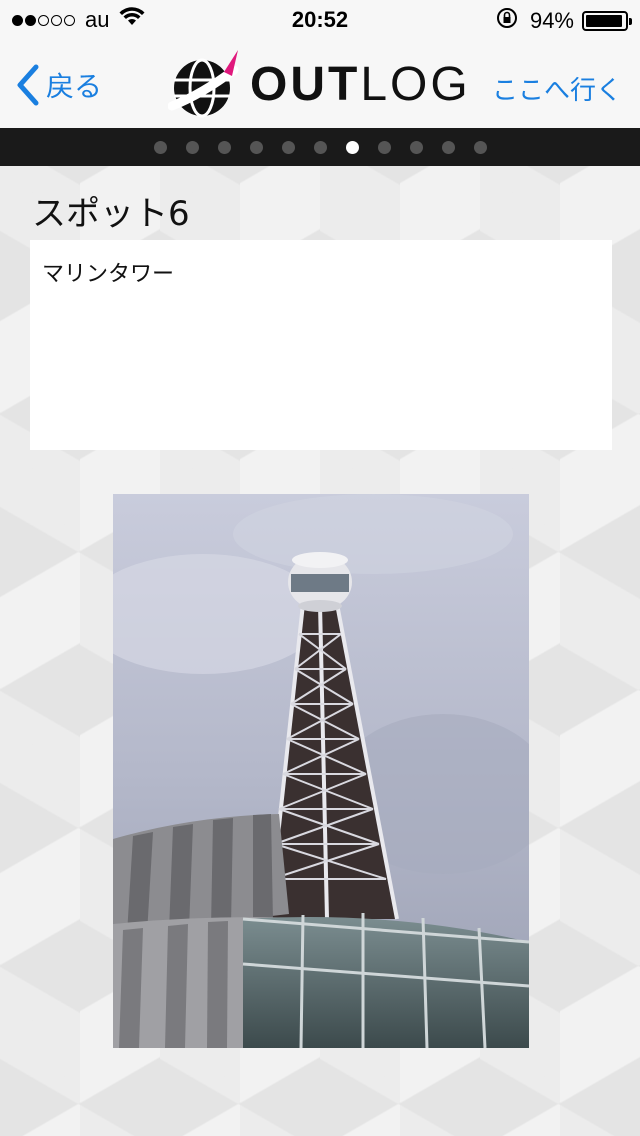  What do you see at coordinates (305, 84) in the screenshot?
I see `logo-text-out: OUT` at bounding box center [305, 84].